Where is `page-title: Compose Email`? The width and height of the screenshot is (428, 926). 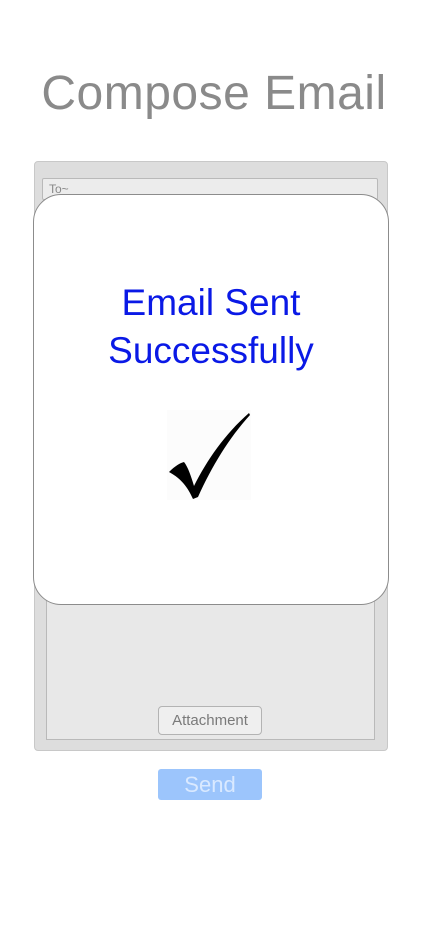
page-title: Compose Email is located at coordinates (214, 93).